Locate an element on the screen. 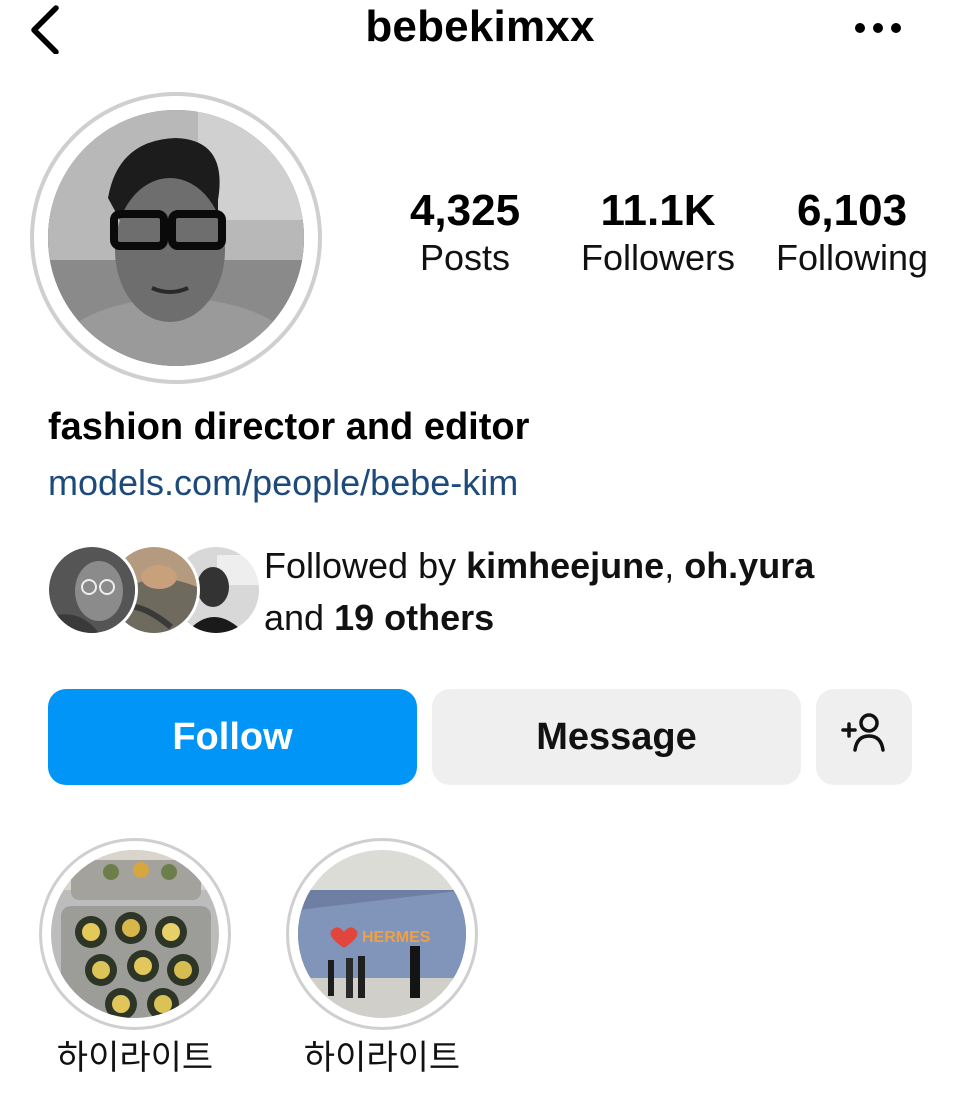  posts-count: 4,325 is located at coordinates (465, 210).